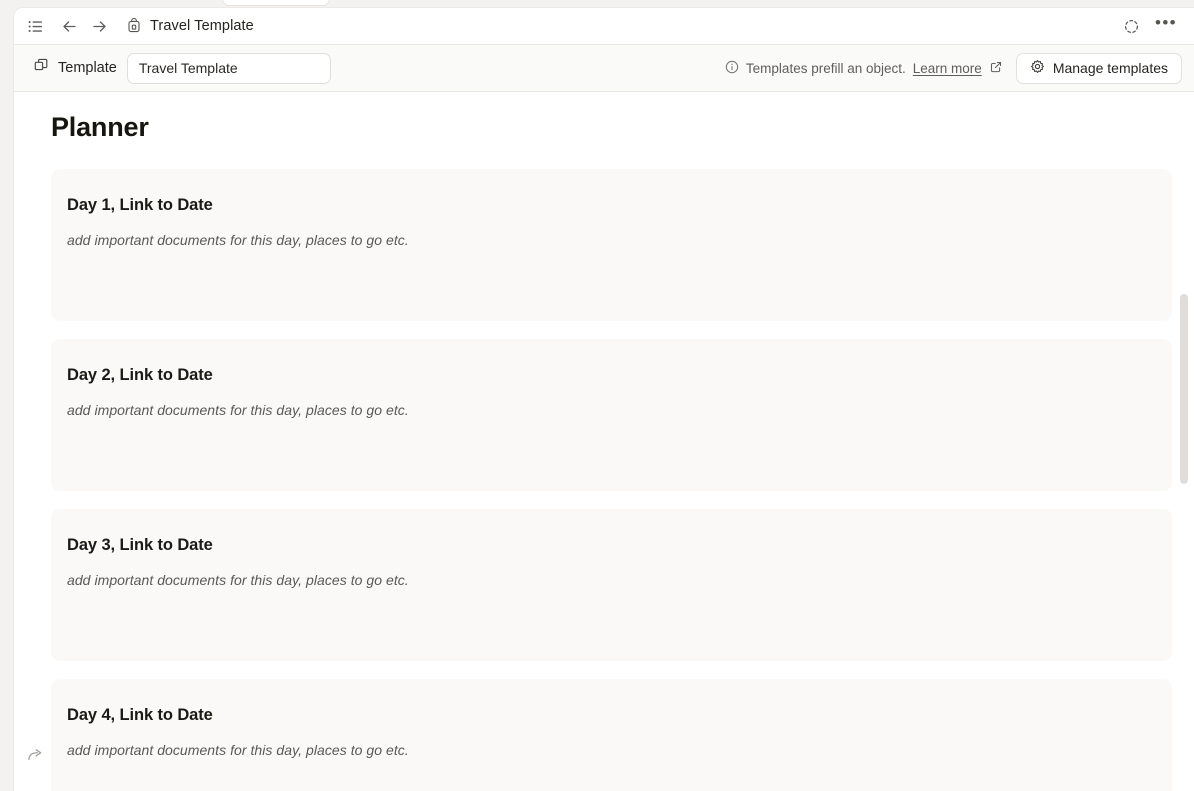  What do you see at coordinates (276, 3) in the screenshot?
I see `background-panel-edge` at bounding box center [276, 3].